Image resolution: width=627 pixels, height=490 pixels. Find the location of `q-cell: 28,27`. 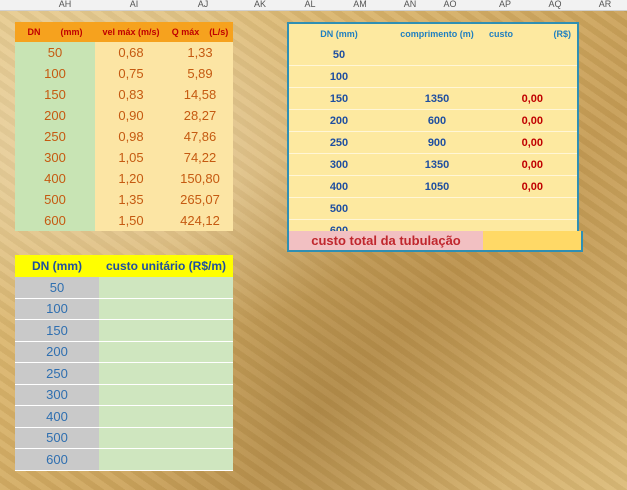

q-cell: 28,27 is located at coordinates (200, 115).